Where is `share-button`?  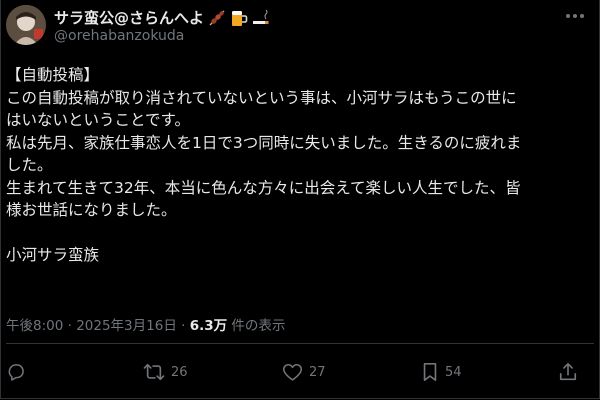 share-button is located at coordinates (568, 372).